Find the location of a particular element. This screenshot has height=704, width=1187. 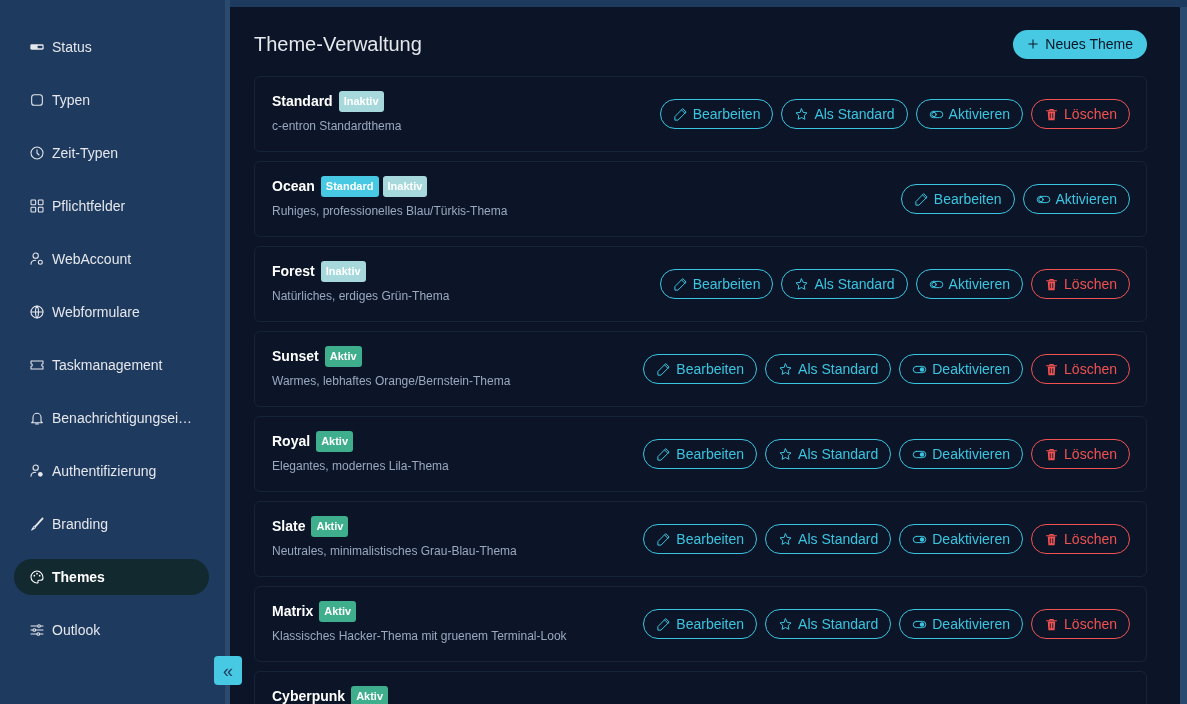

theme-name: Royal is located at coordinates (291, 441).